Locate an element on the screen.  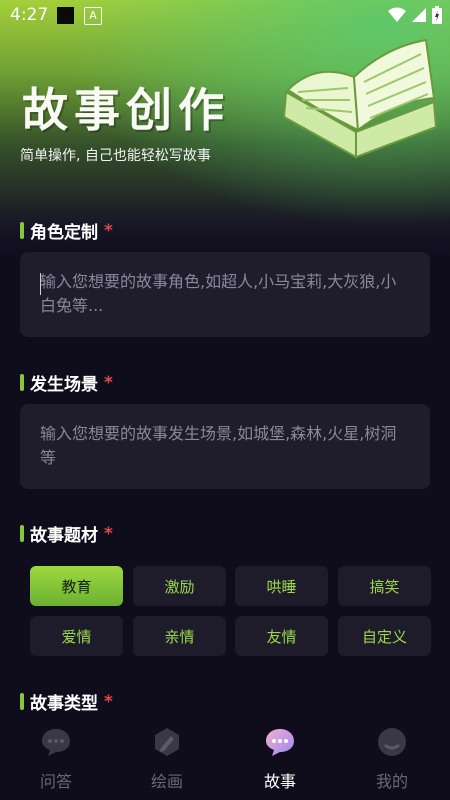
theme-label: 故事题材 is located at coordinates (64, 536).